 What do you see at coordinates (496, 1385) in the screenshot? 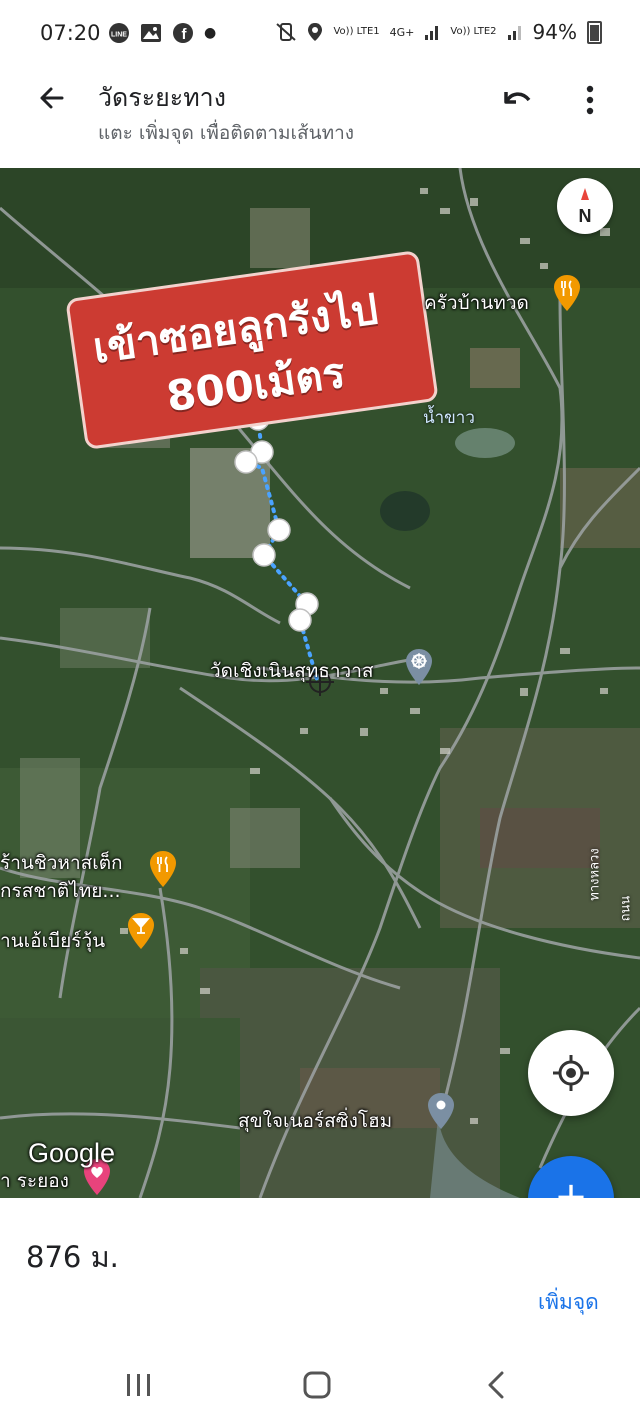
I see `back-icon` at bounding box center [496, 1385].